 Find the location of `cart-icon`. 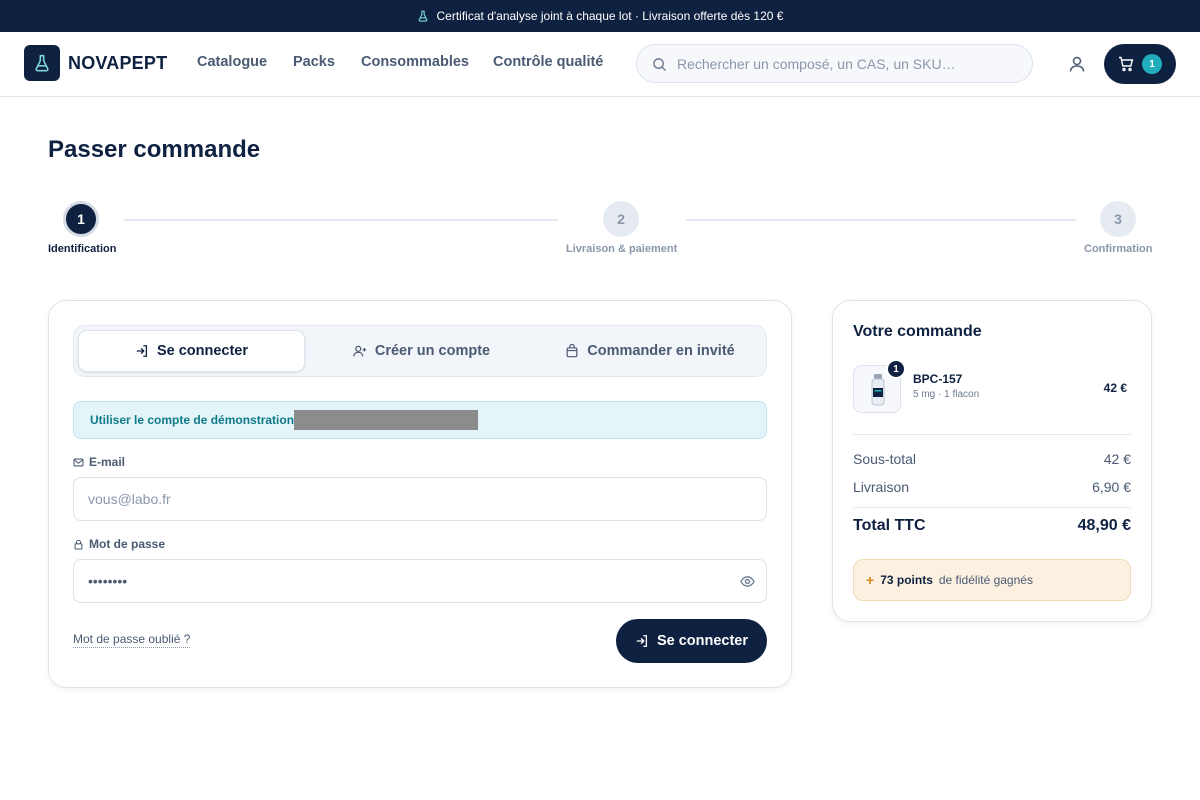

cart-icon is located at coordinates (1126, 64).